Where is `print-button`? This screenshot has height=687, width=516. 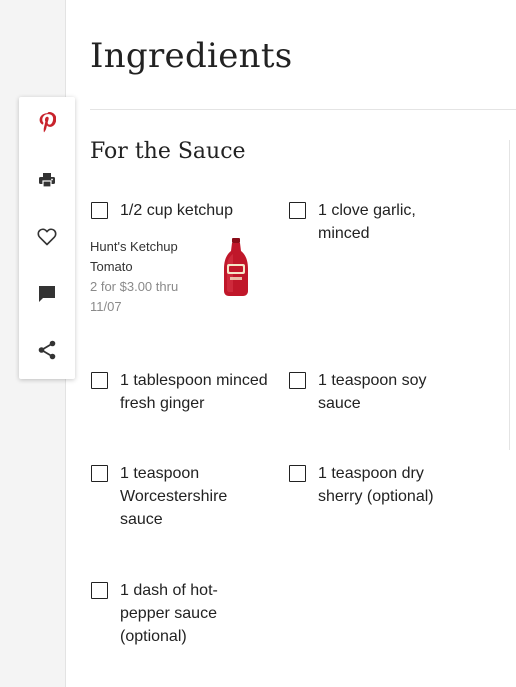
print-button is located at coordinates (47, 180).